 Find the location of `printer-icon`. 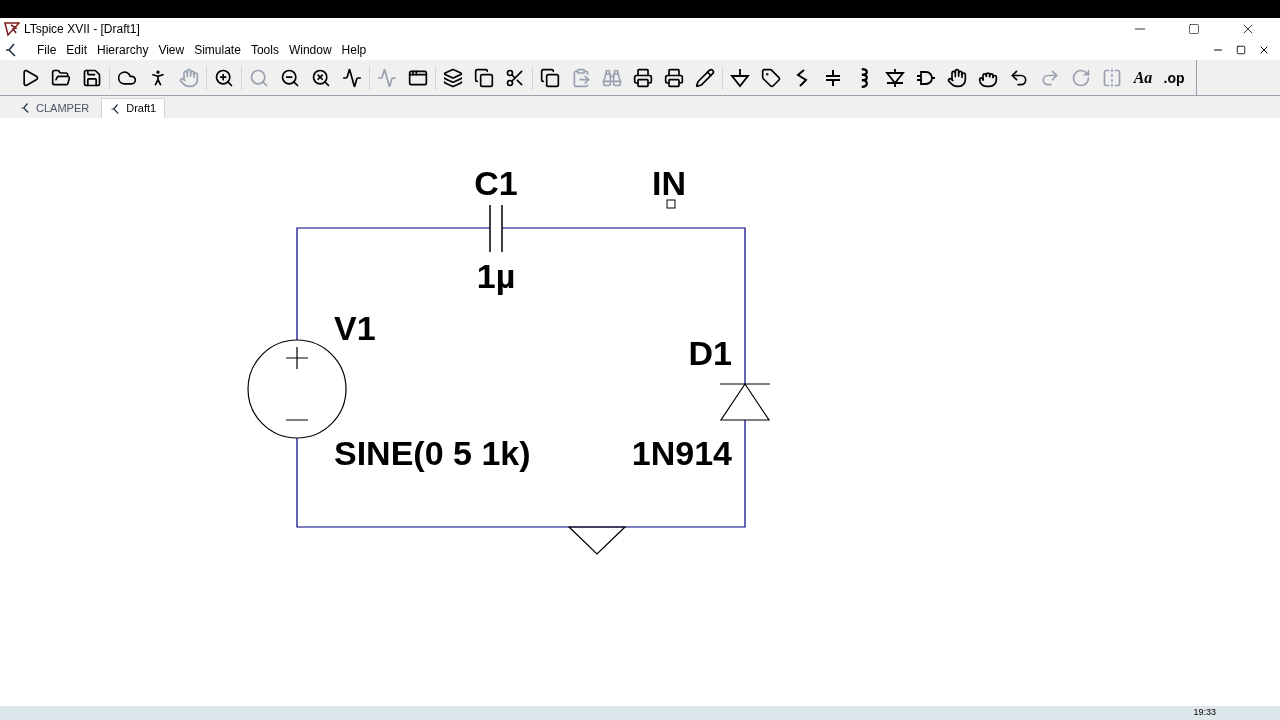

printer-icon is located at coordinates (674, 77).